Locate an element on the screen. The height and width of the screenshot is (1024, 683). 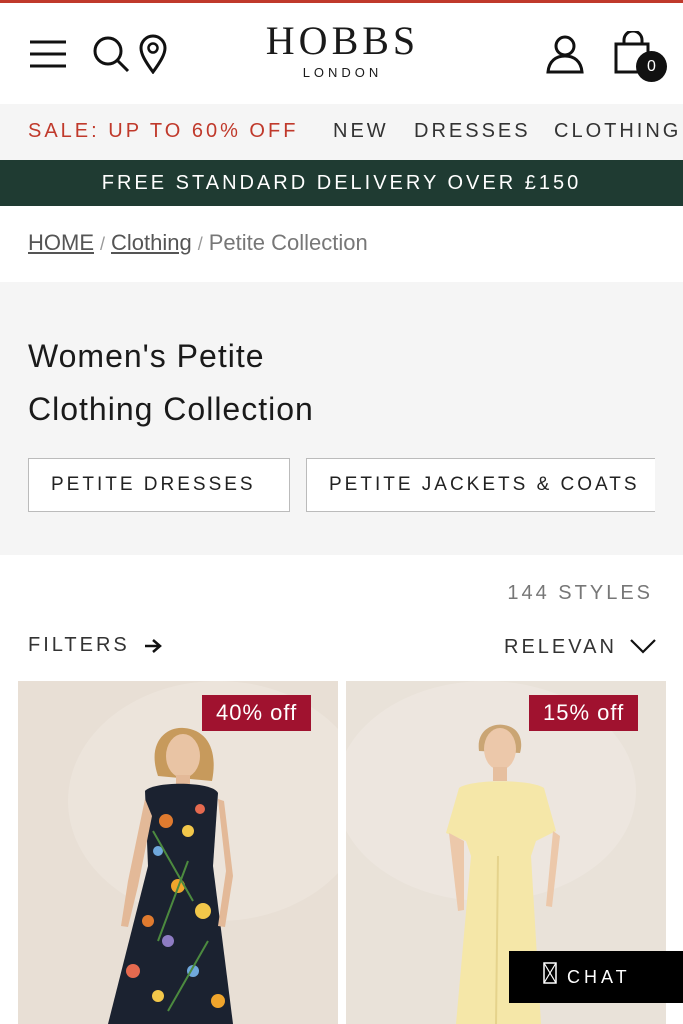
chip-petite-jackets-coats: PETITE JACKETS & COATS is located at coordinates (480, 485).